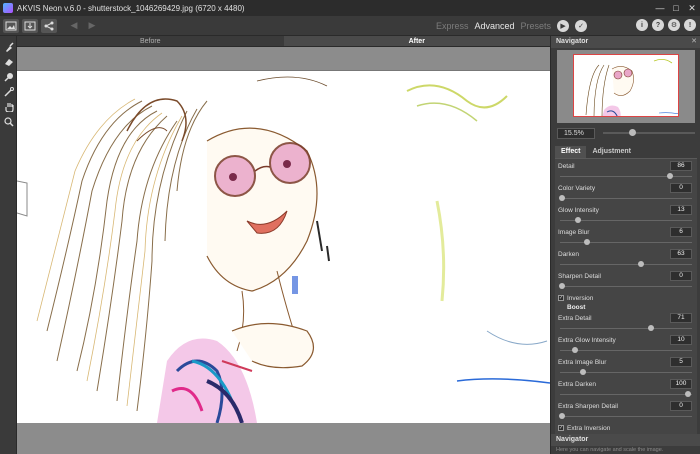 The image size is (700, 454). I want to click on eraser-tool, so click(8, 61).